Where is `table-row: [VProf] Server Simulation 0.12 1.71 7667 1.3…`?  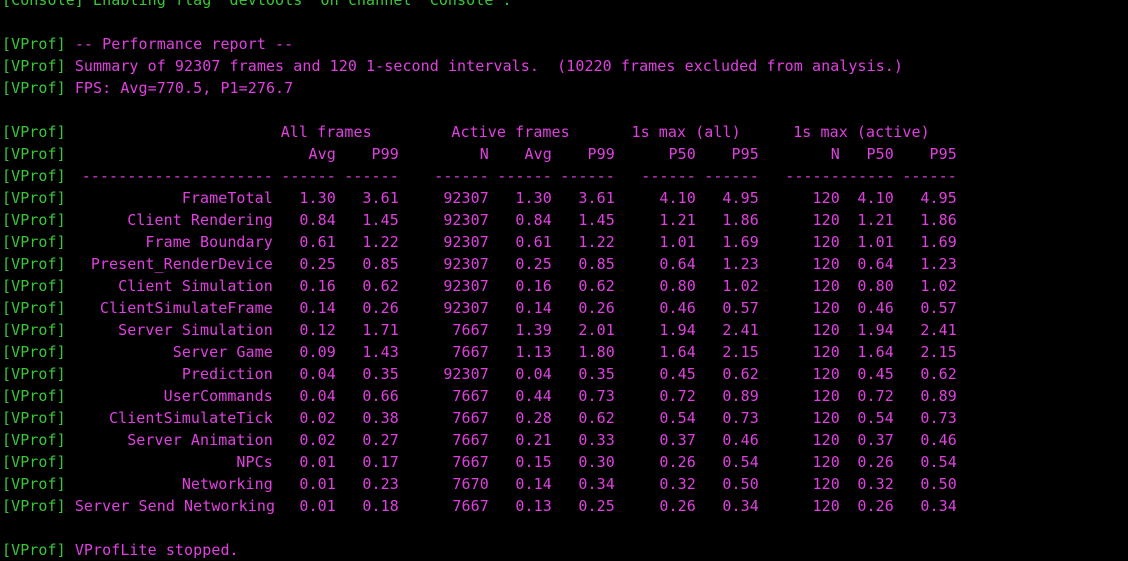 table-row: [VProf] Server Simulation 0.12 1.71 7667 1.3… is located at coordinates (564, 330).